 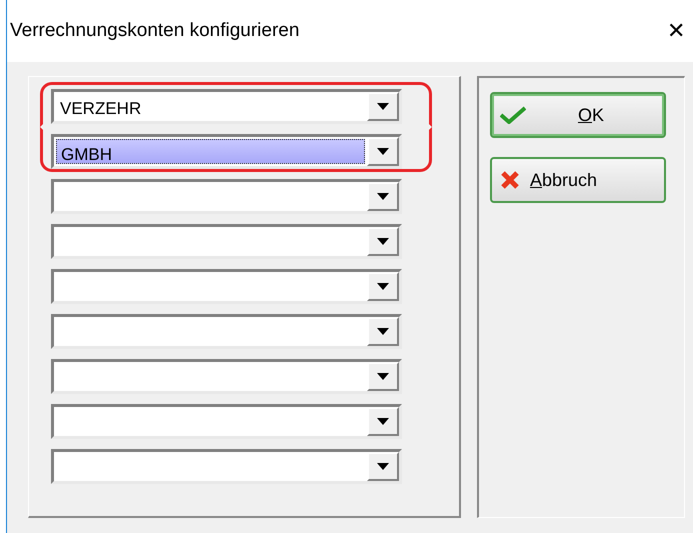 What do you see at coordinates (578, 115) in the screenshot?
I see `ok-button: OK` at bounding box center [578, 115].